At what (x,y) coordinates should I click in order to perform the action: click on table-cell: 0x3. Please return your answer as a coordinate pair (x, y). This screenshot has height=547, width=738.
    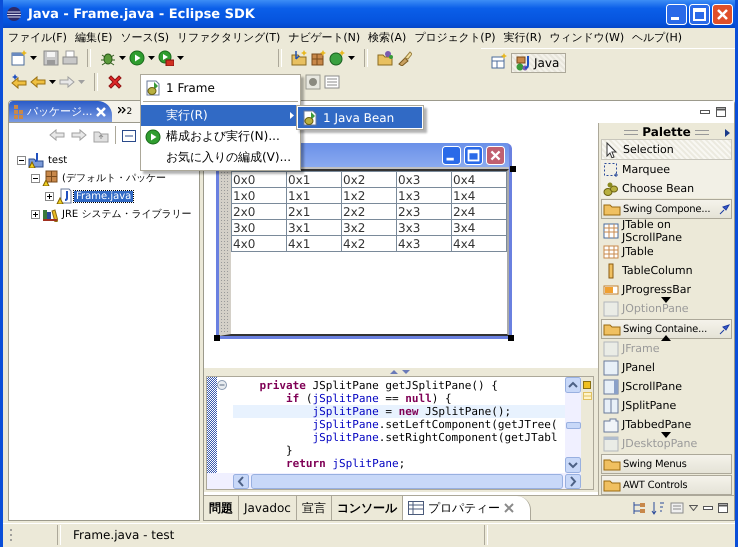
    Looking at the image, I should click on (424, 180).